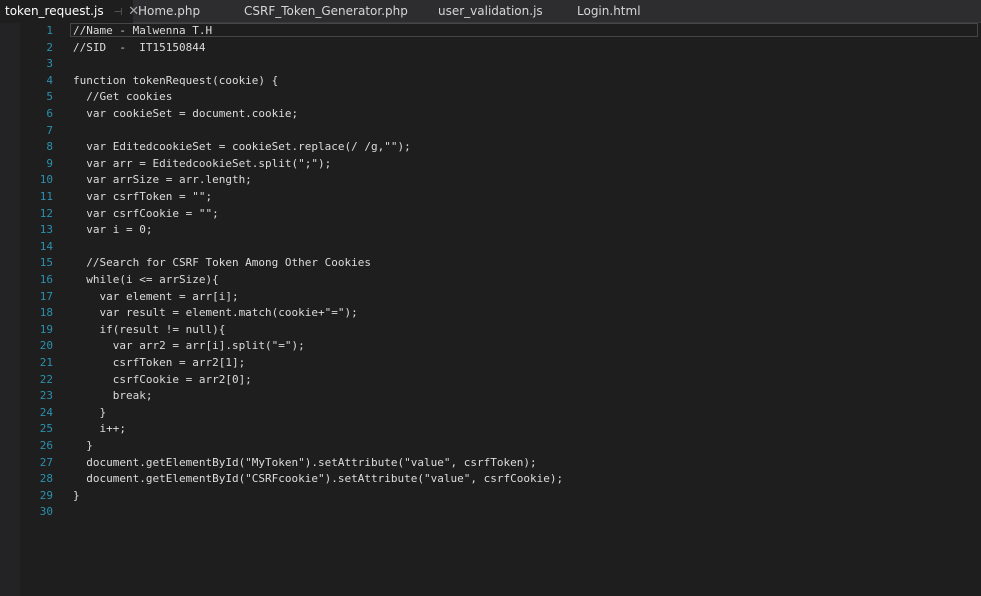  Describe the element at coordinates (46, 511) in the screenshot. I see `line-number: 30` at that location.